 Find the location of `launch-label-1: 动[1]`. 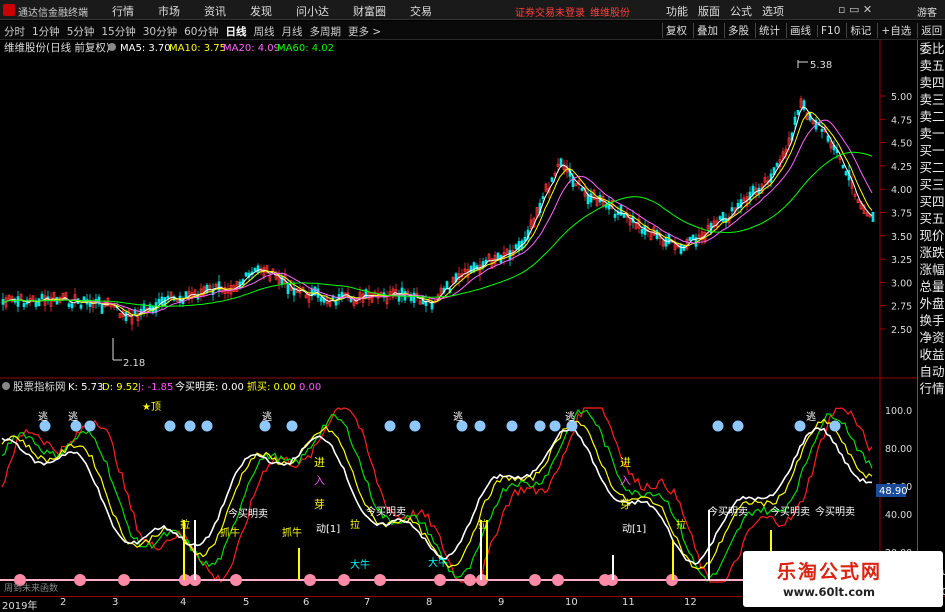

launch-label-1: 动[1] is located at coordinates (328, 529).